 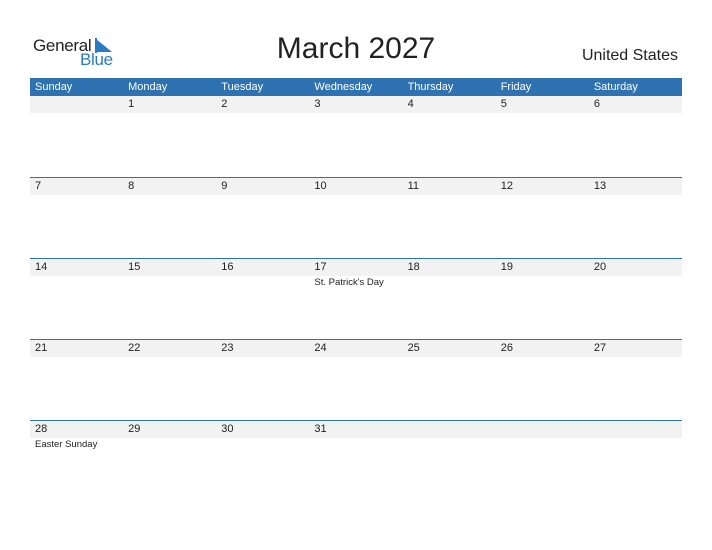 I want to click on day-number: 31, so click(x=320, y=429).